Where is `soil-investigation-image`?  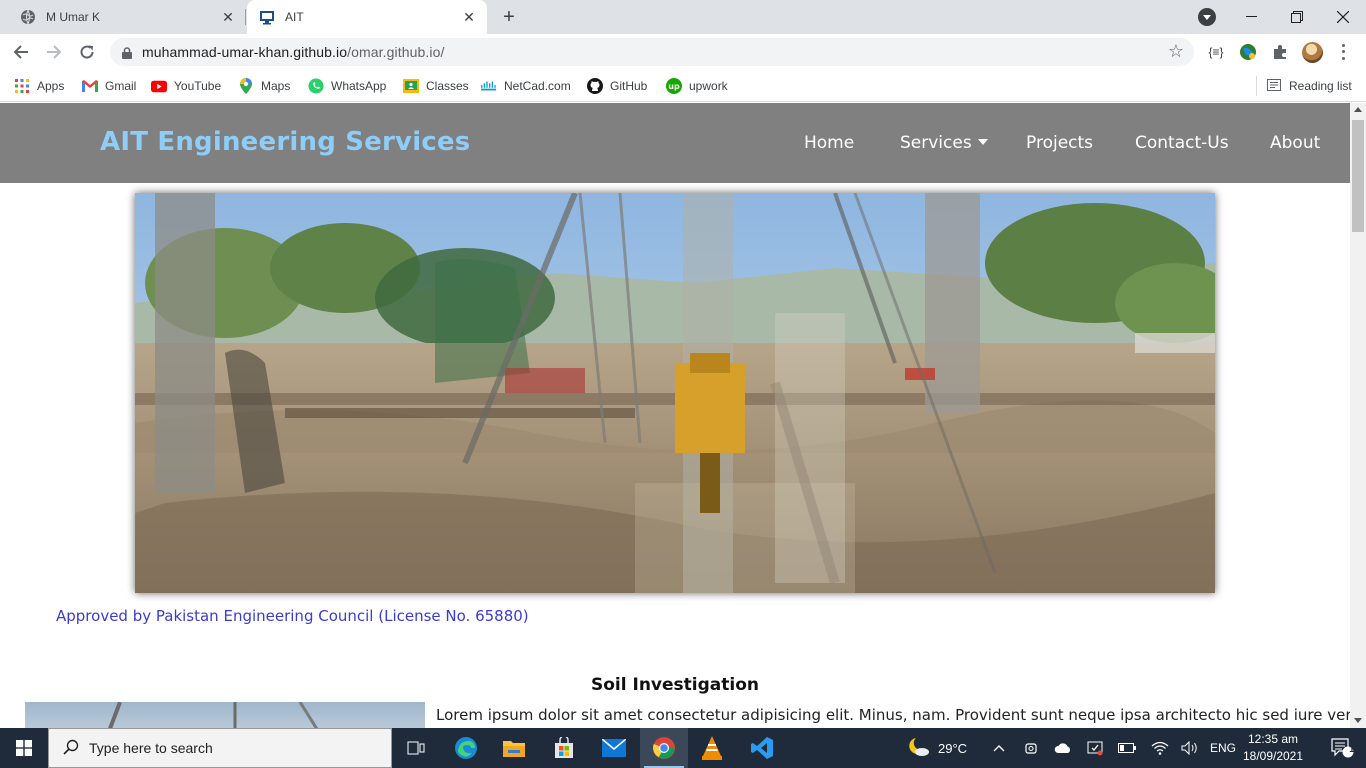 soil-investigation-image is located at coordinates (225, 715).